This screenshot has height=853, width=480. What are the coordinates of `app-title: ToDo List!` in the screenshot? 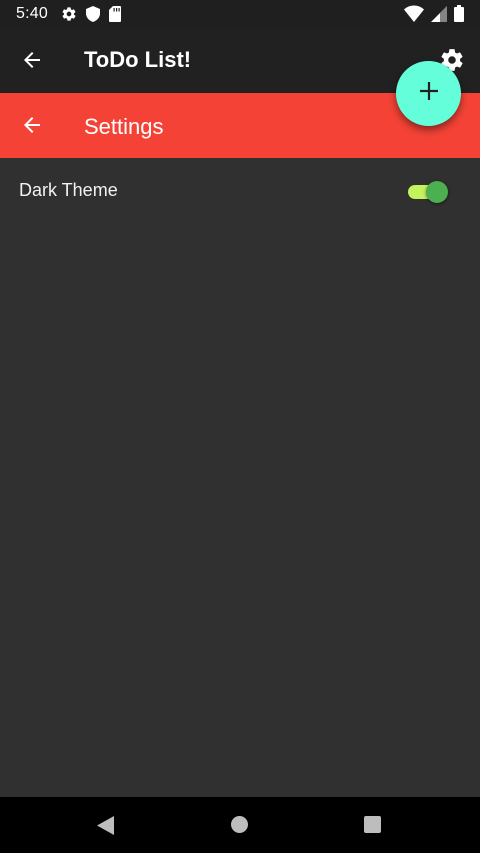 It's located at (138, 59).